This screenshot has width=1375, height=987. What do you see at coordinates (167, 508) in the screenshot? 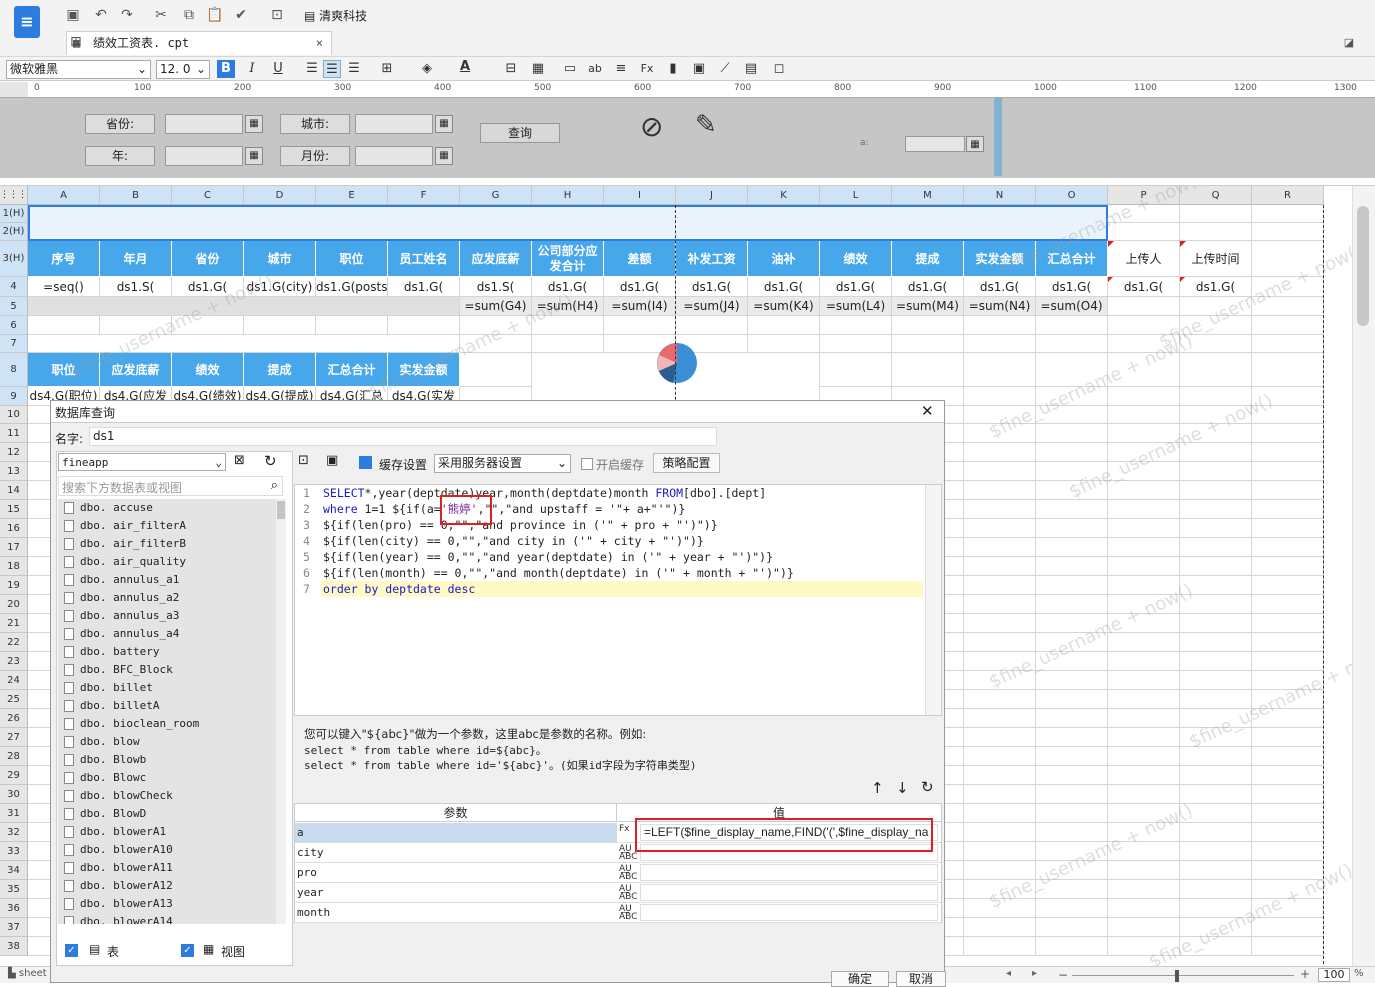
I see `table-list-item: dbo. accuse` at bounding box center [167, 508].